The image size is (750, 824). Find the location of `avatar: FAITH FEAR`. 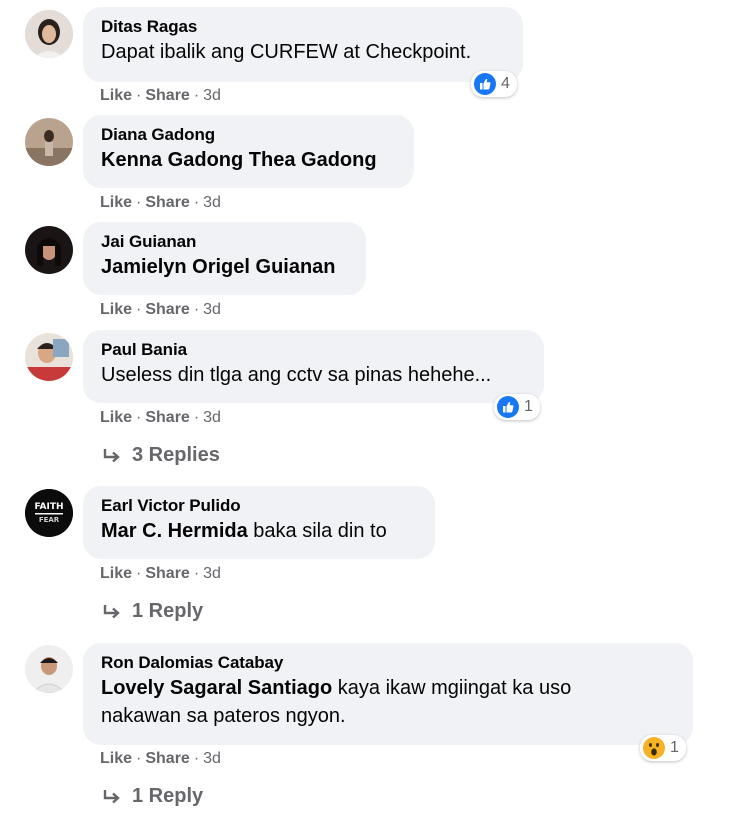

avatar: FAITH FEAR is located at coordinates (49, 513).